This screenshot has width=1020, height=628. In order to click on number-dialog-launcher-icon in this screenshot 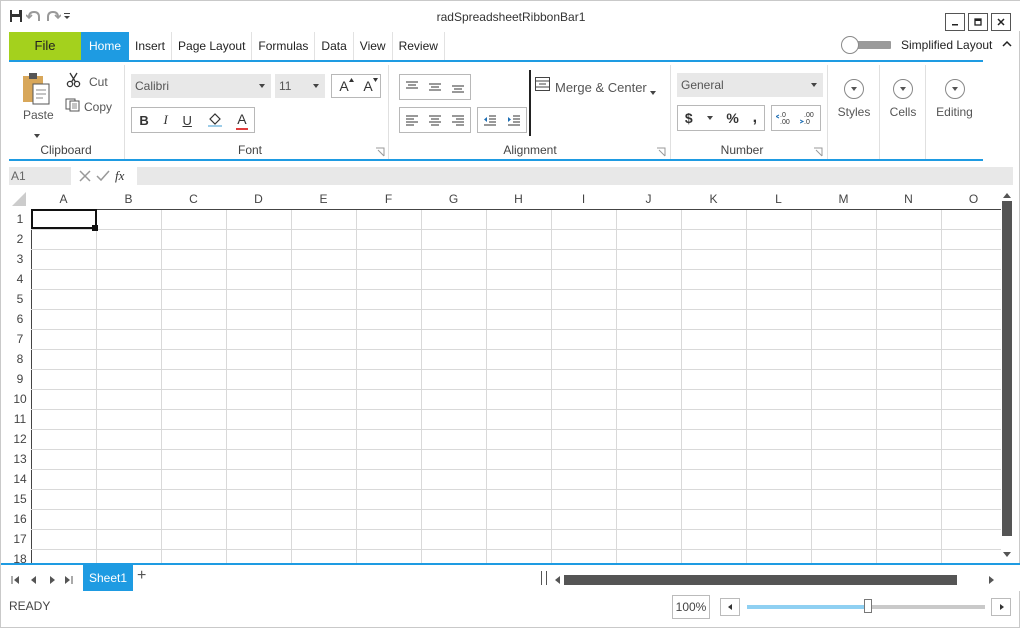, I will do `click(818, 151)`.